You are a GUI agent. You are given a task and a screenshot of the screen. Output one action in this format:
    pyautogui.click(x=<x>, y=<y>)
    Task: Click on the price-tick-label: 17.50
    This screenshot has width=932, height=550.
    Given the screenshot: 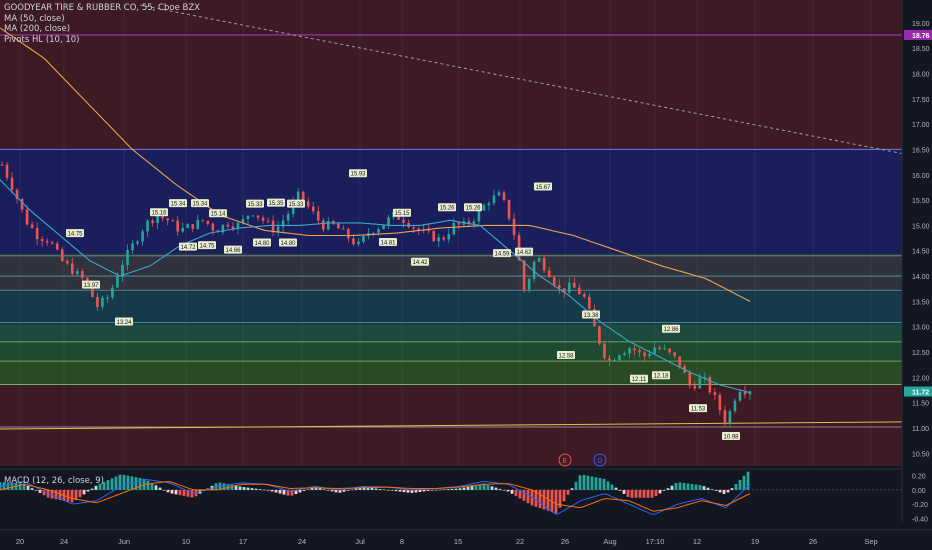 What is the action you would take?
    pyautogui.click(x=921, y=100)
    